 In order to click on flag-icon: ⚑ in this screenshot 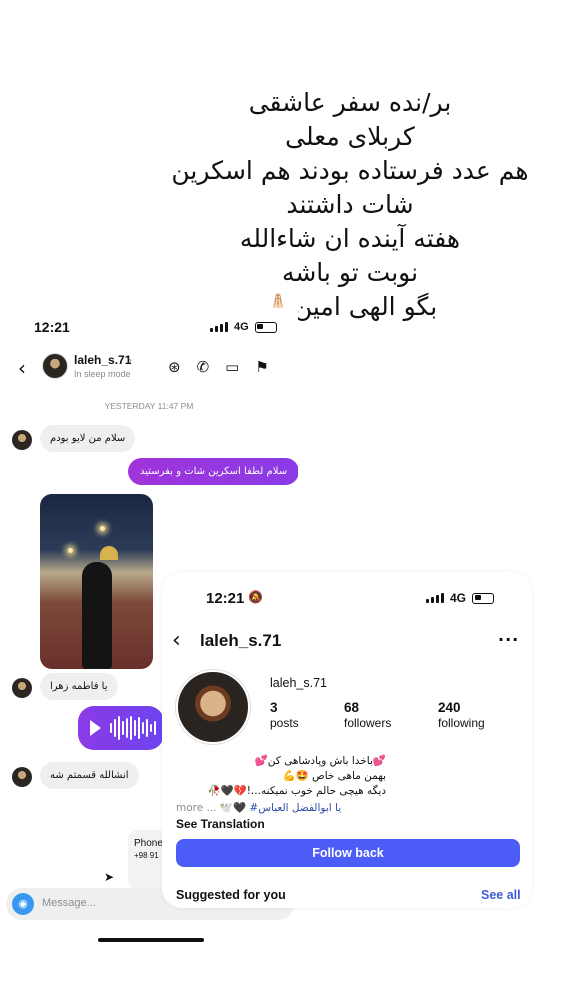, I will do `click(261, 367)`.